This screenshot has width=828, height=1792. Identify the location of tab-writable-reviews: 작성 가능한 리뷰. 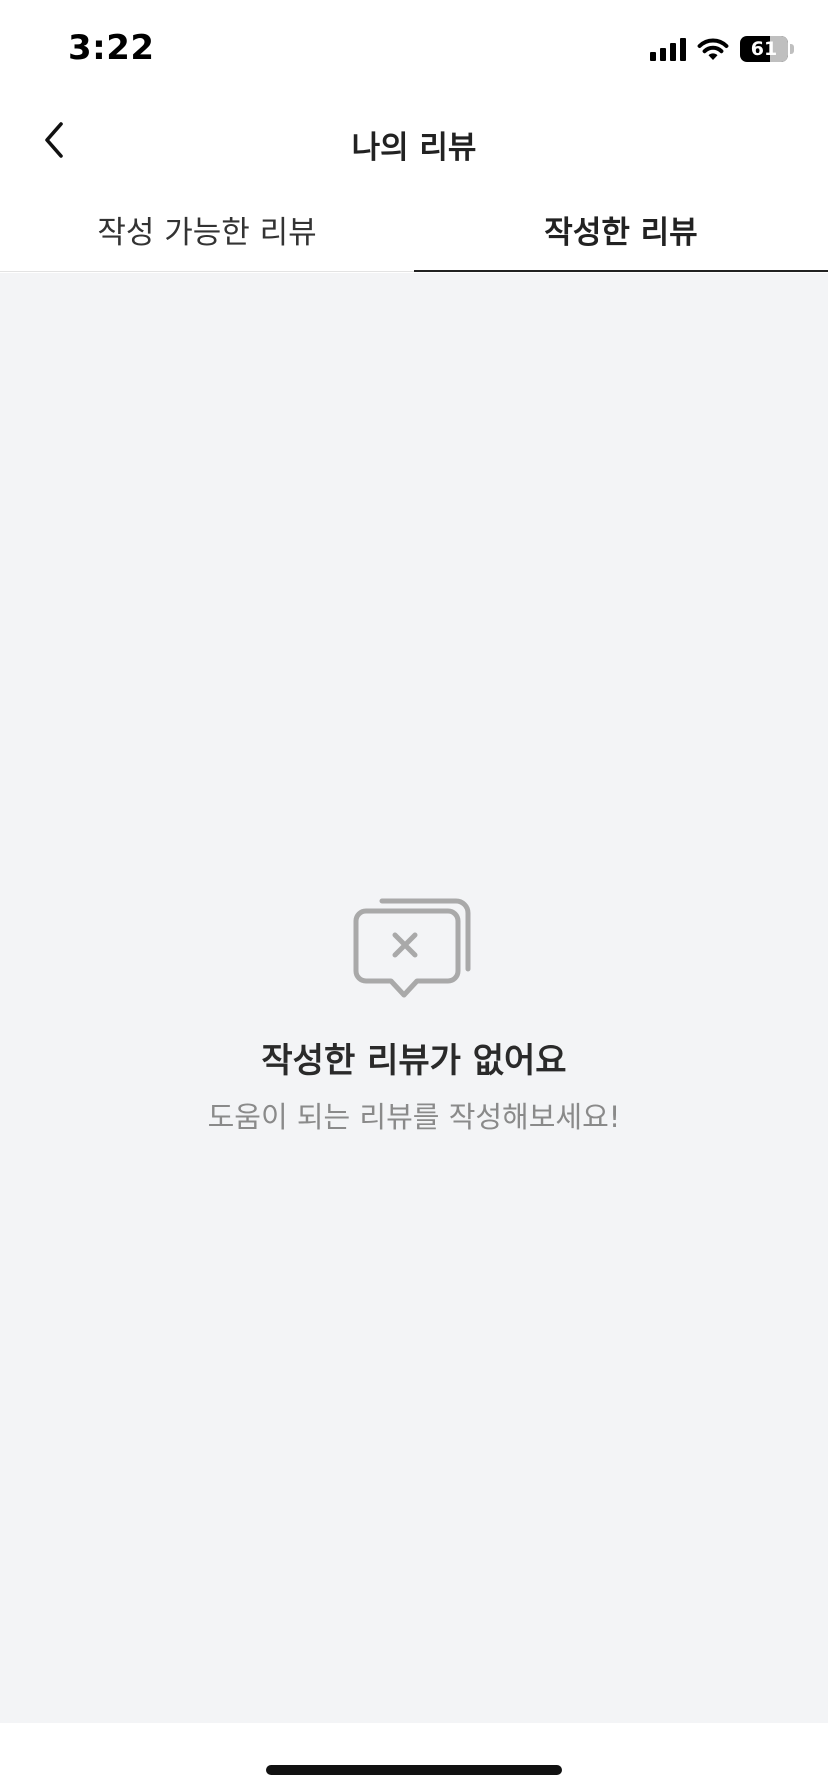
(207, 229).